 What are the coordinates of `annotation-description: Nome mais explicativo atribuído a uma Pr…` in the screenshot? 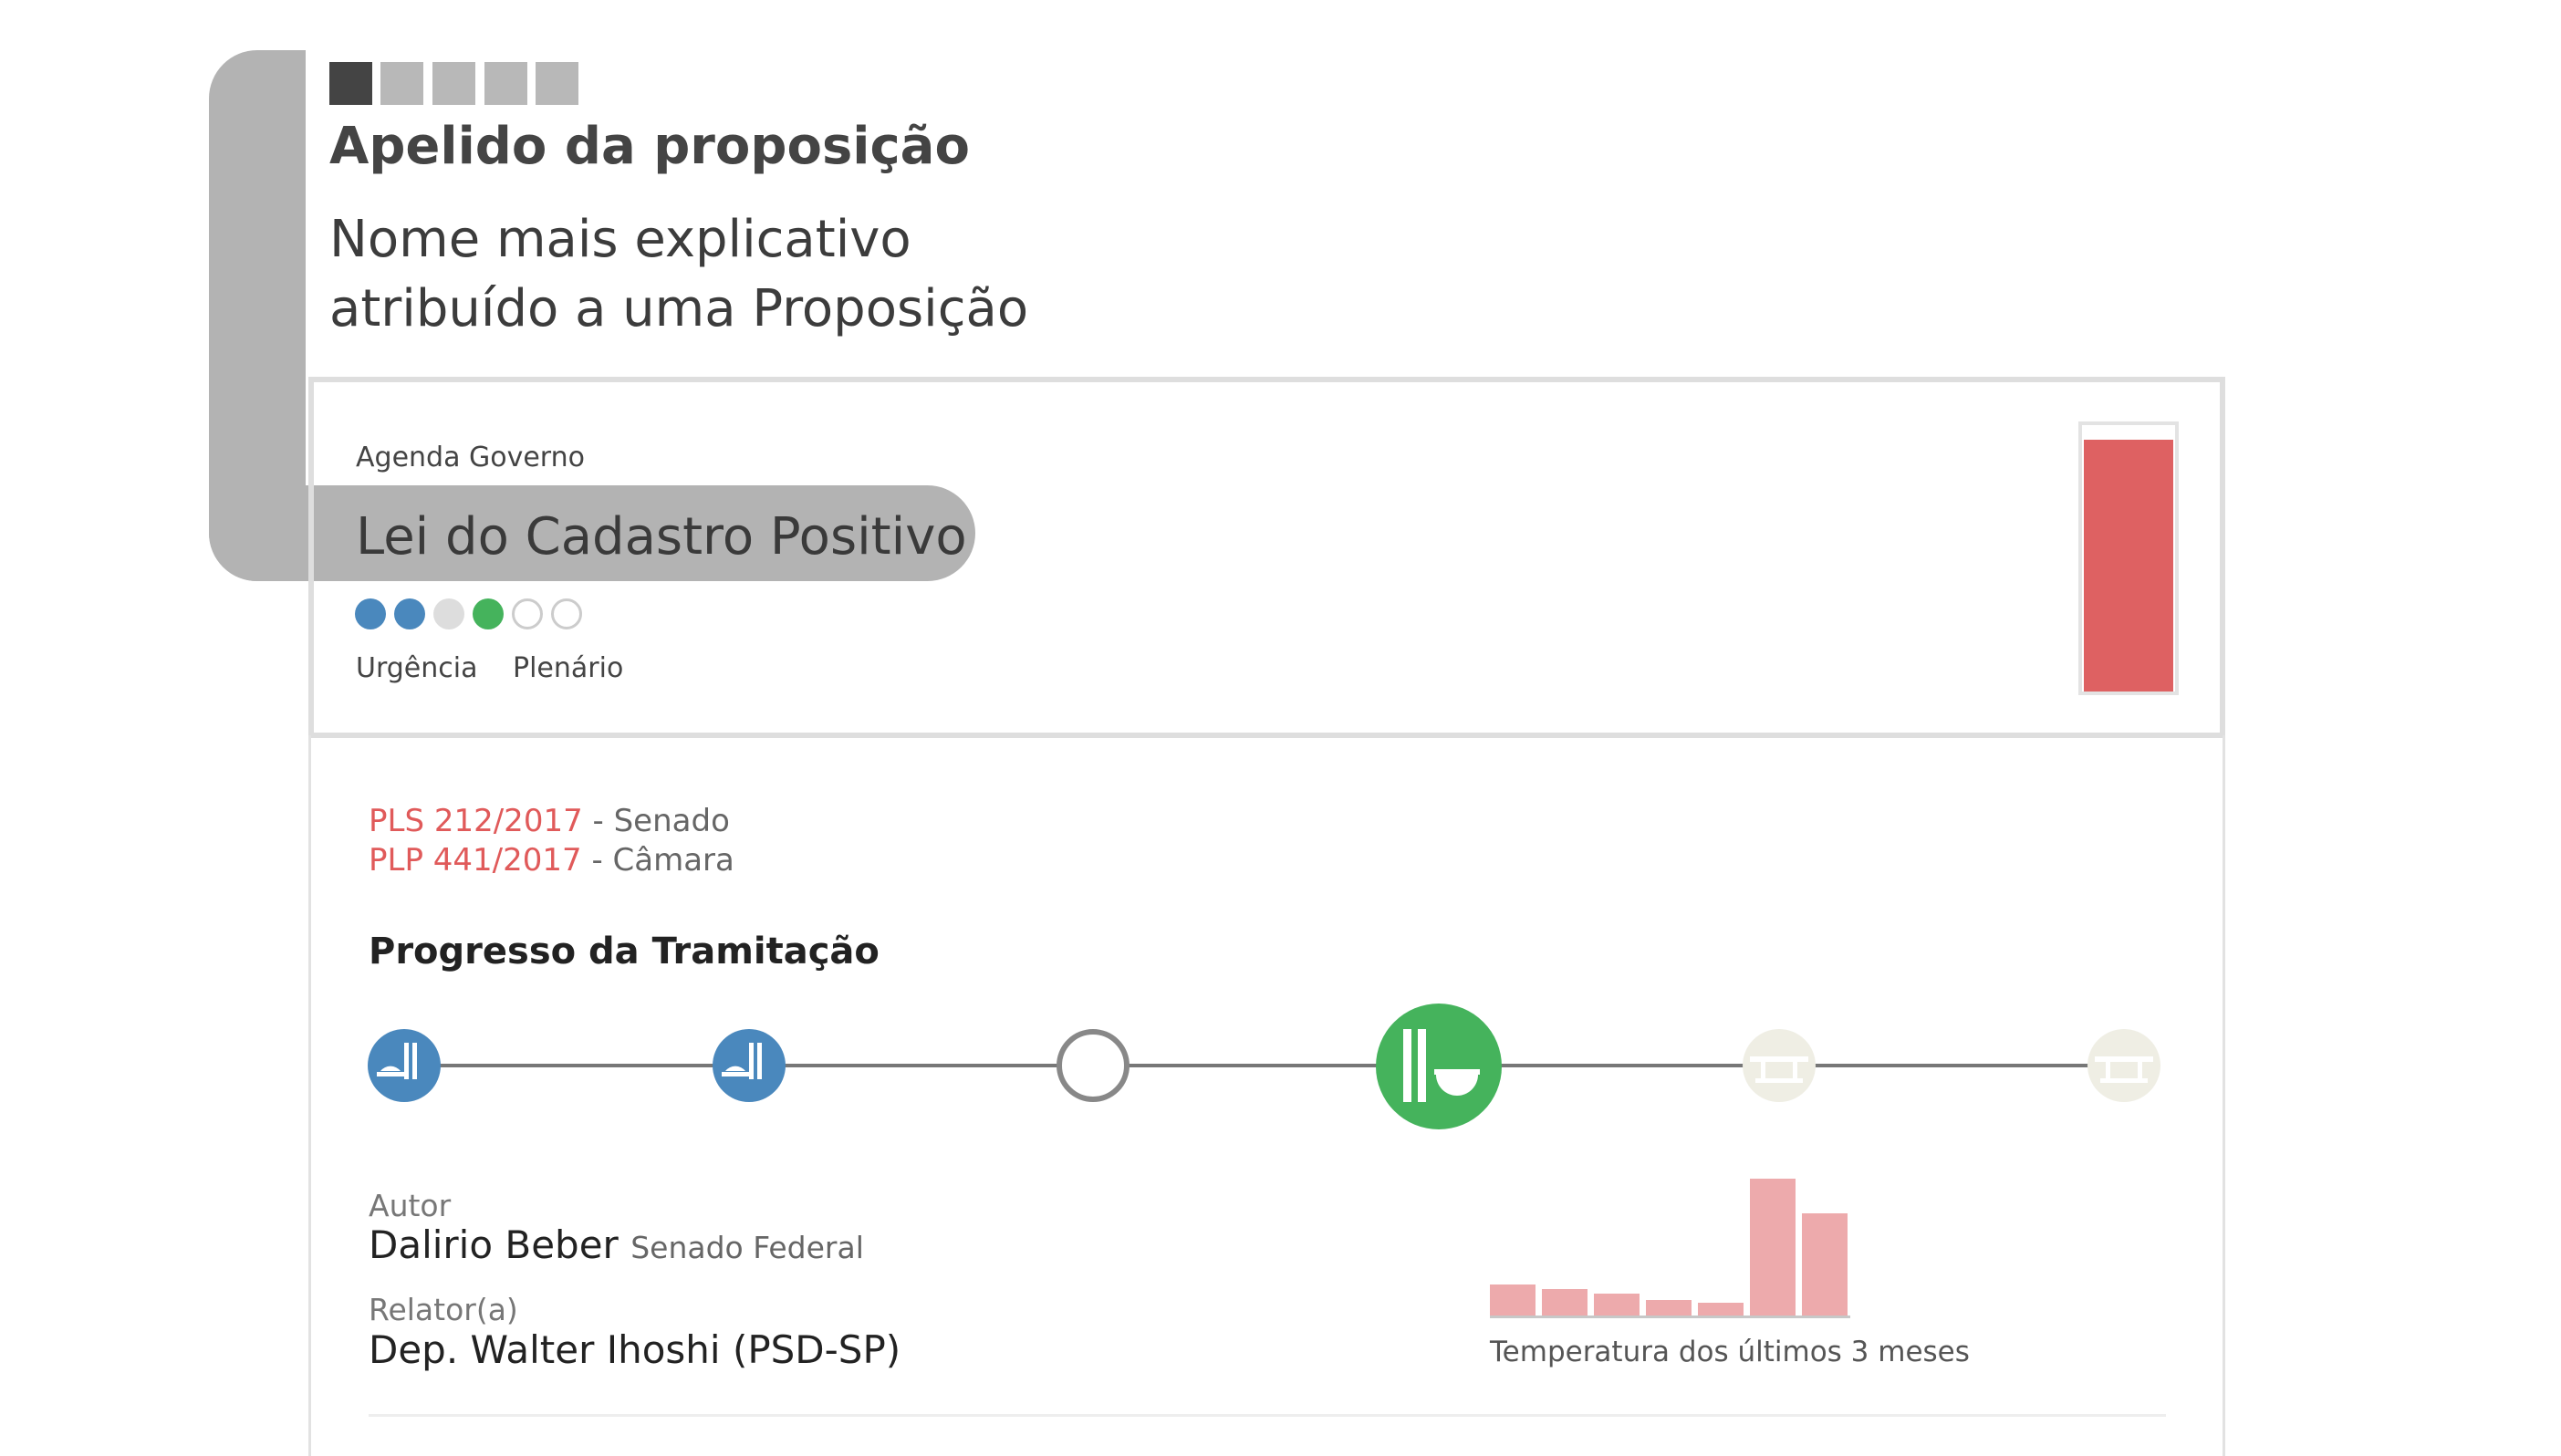 It's located at (678, 274).